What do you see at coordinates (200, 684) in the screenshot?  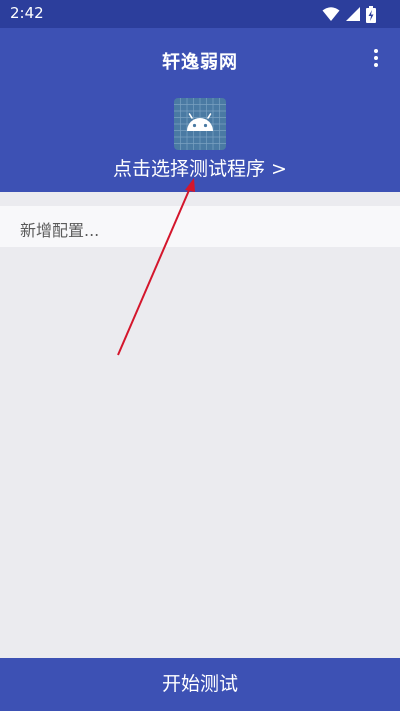 I see `start-test-button: 开始测试` at bounding box center [200, 684].